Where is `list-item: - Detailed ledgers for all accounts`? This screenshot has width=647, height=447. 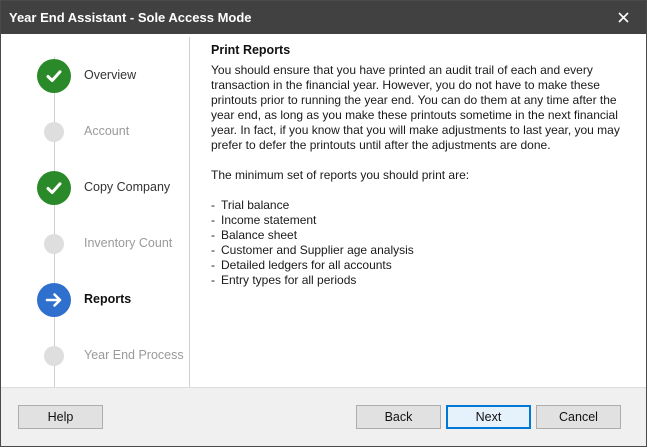
list-item: - Detailed ledgers for all accounts is located at coordinates (301, 265).